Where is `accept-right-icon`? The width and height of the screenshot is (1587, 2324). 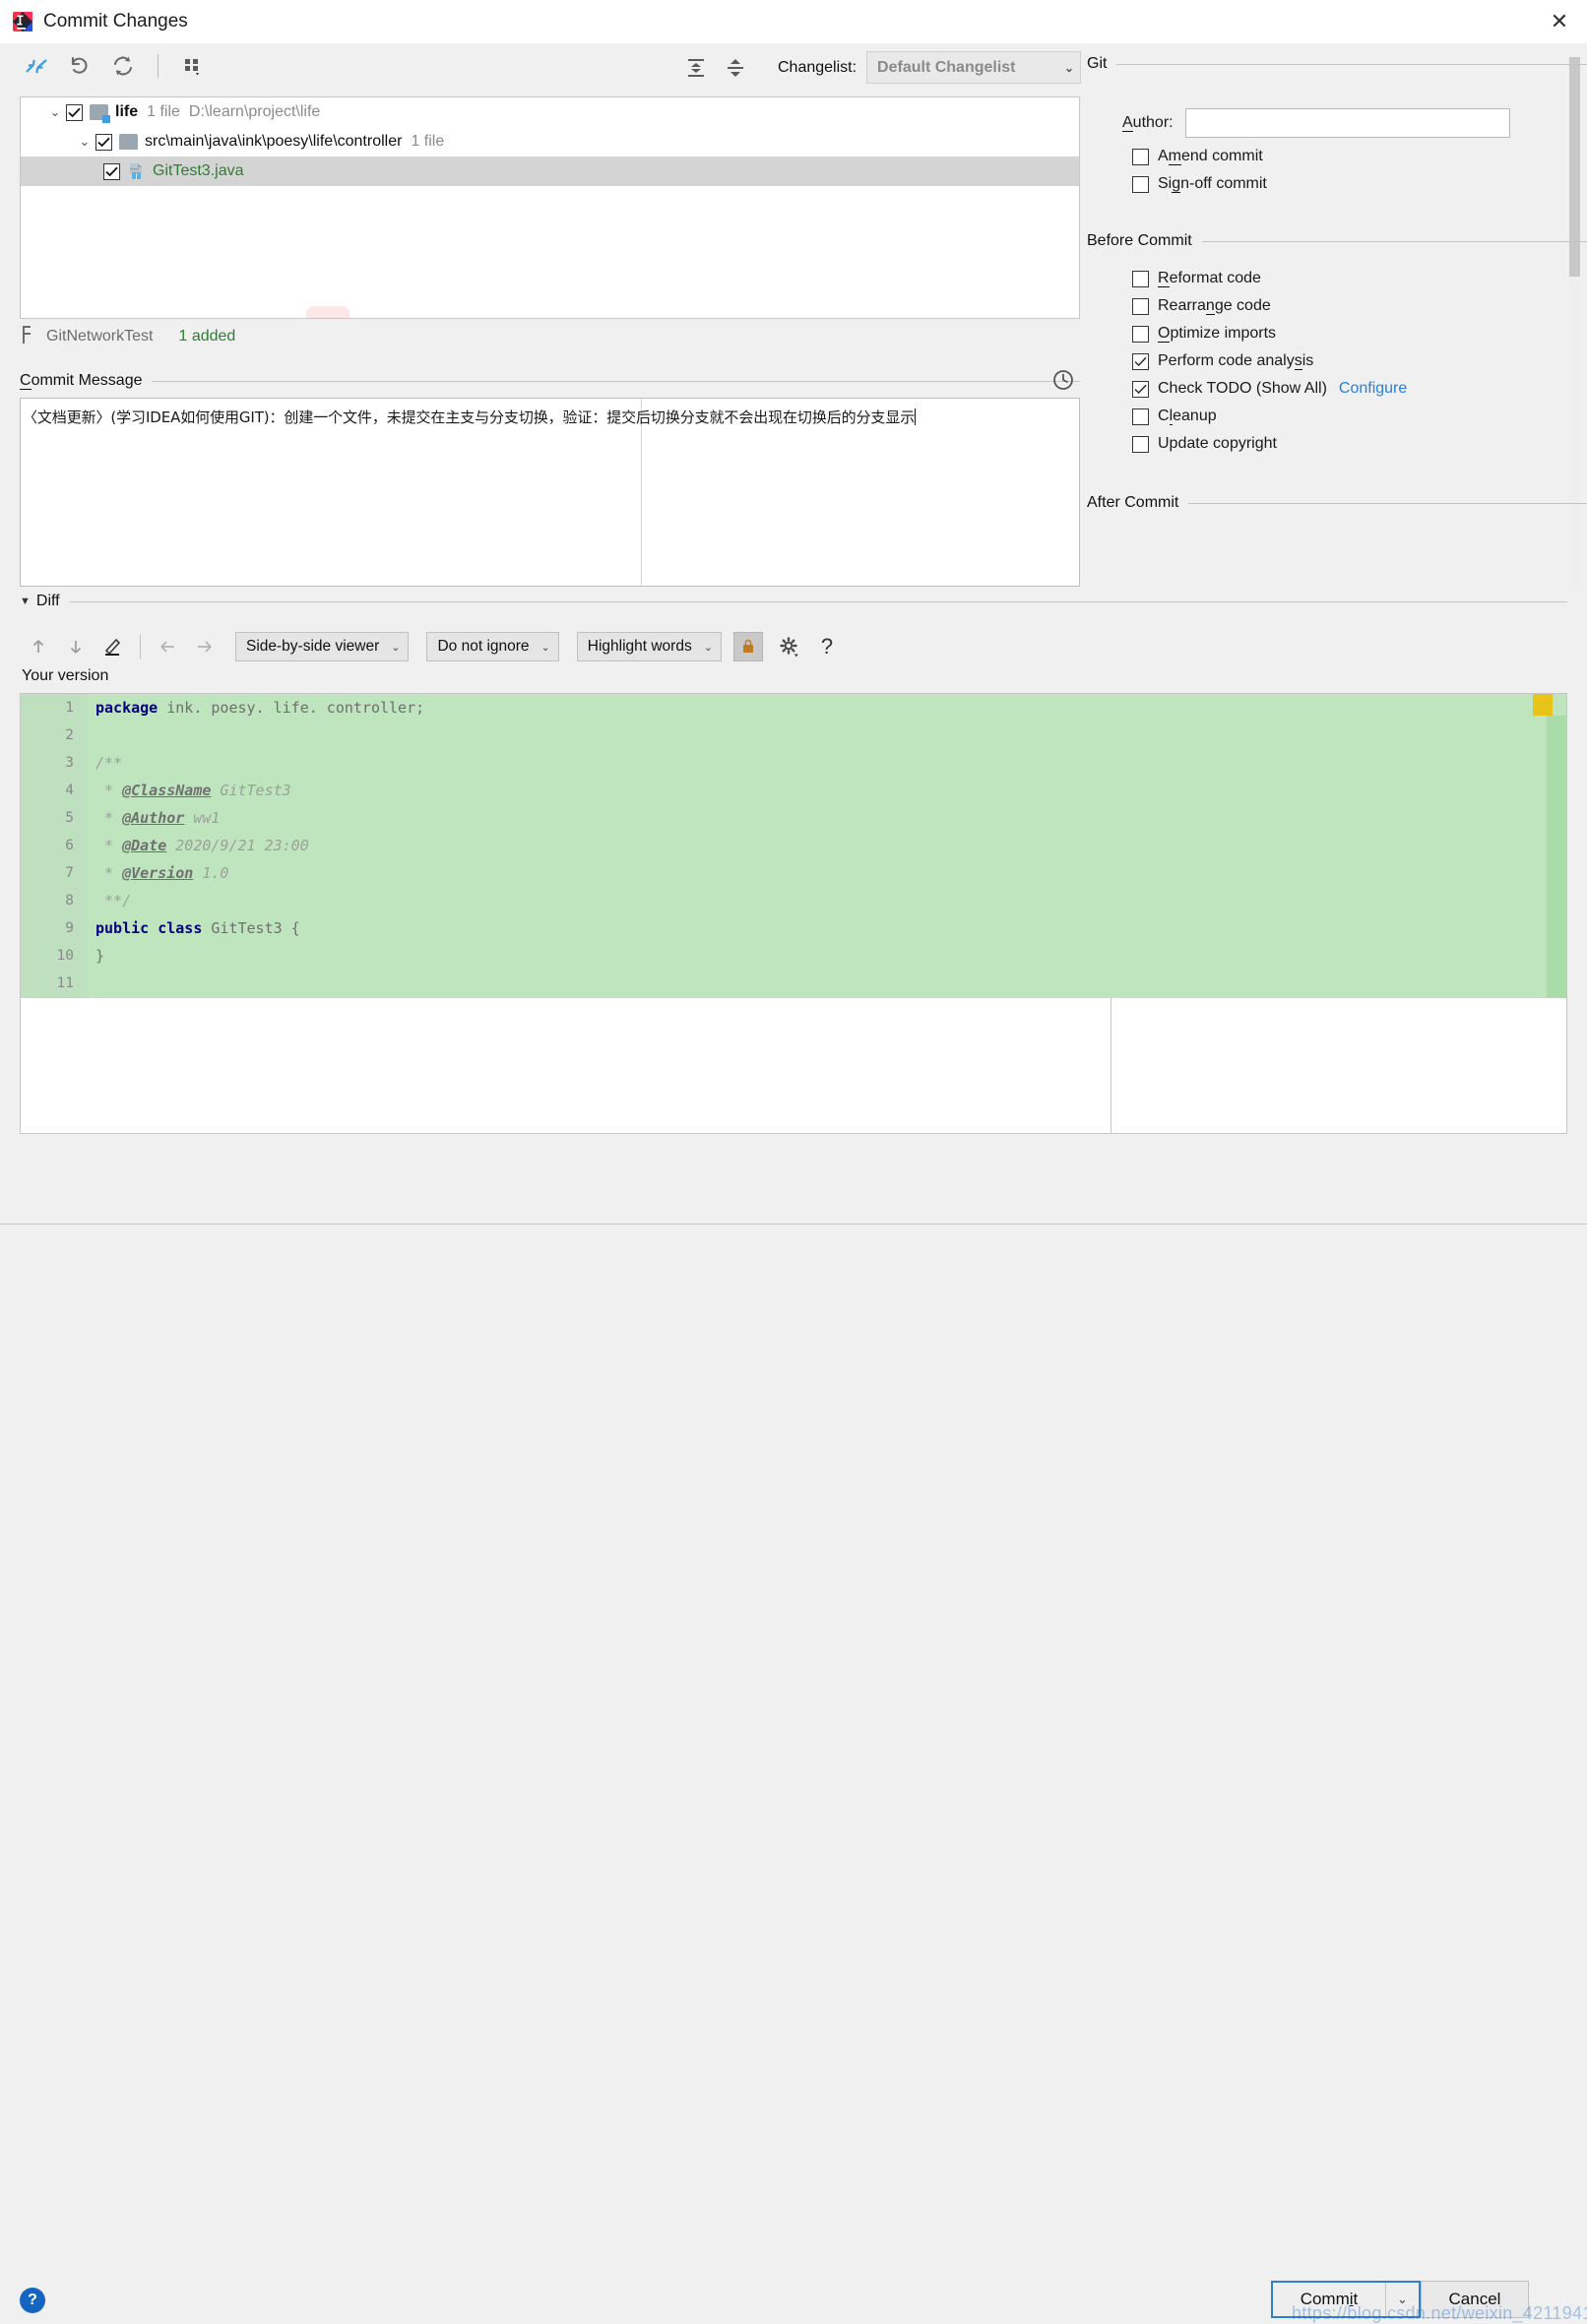 accept-right-icon is located at coordinates (204, 646).